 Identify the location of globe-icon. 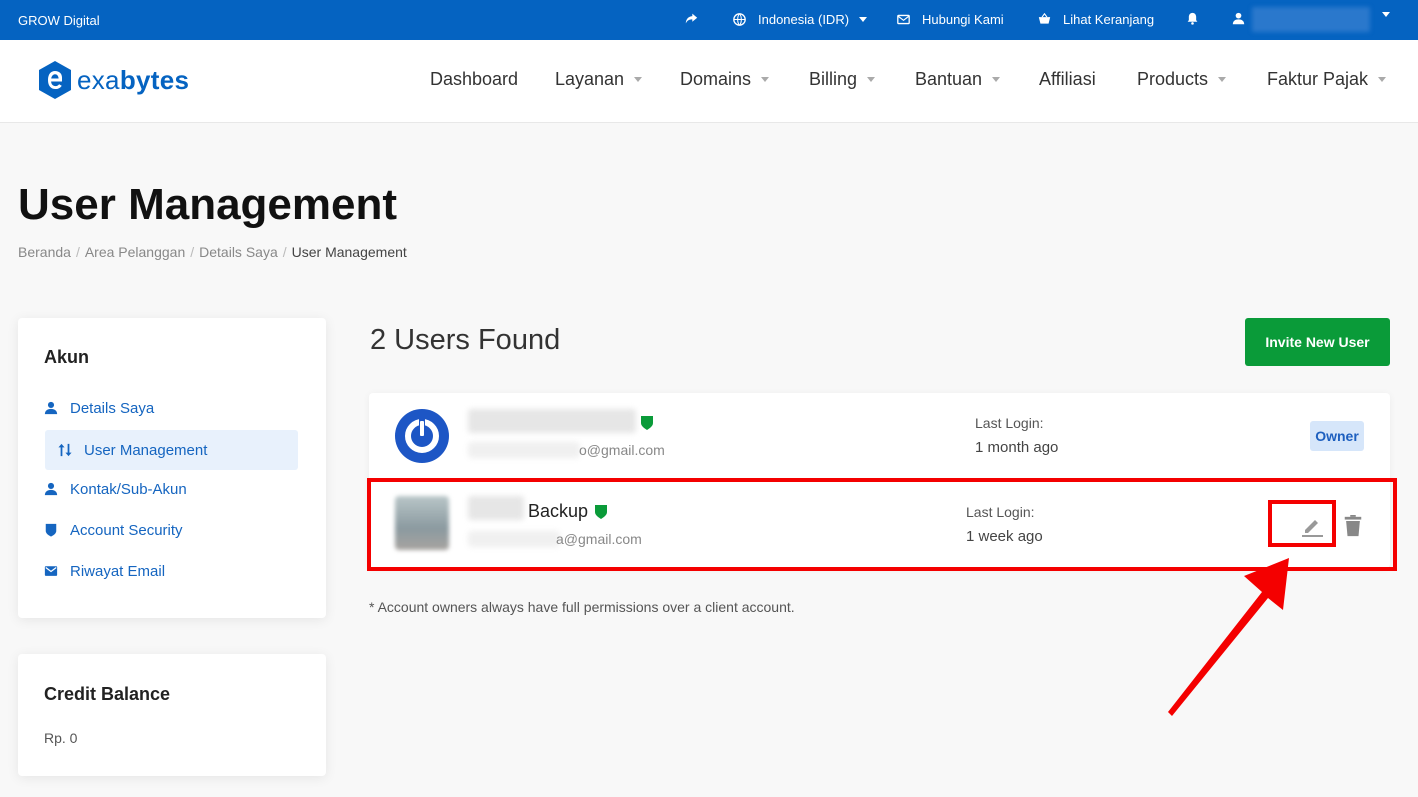
(739, 19).